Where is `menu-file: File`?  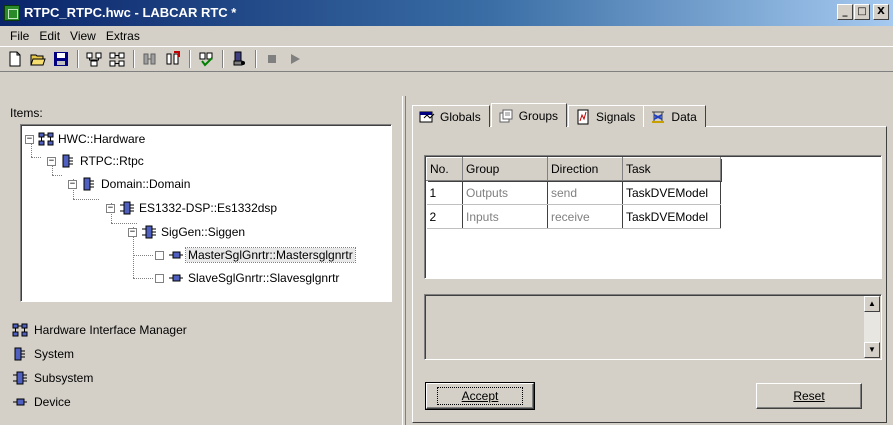
menu-file: File is located at coordinates (20, 36).